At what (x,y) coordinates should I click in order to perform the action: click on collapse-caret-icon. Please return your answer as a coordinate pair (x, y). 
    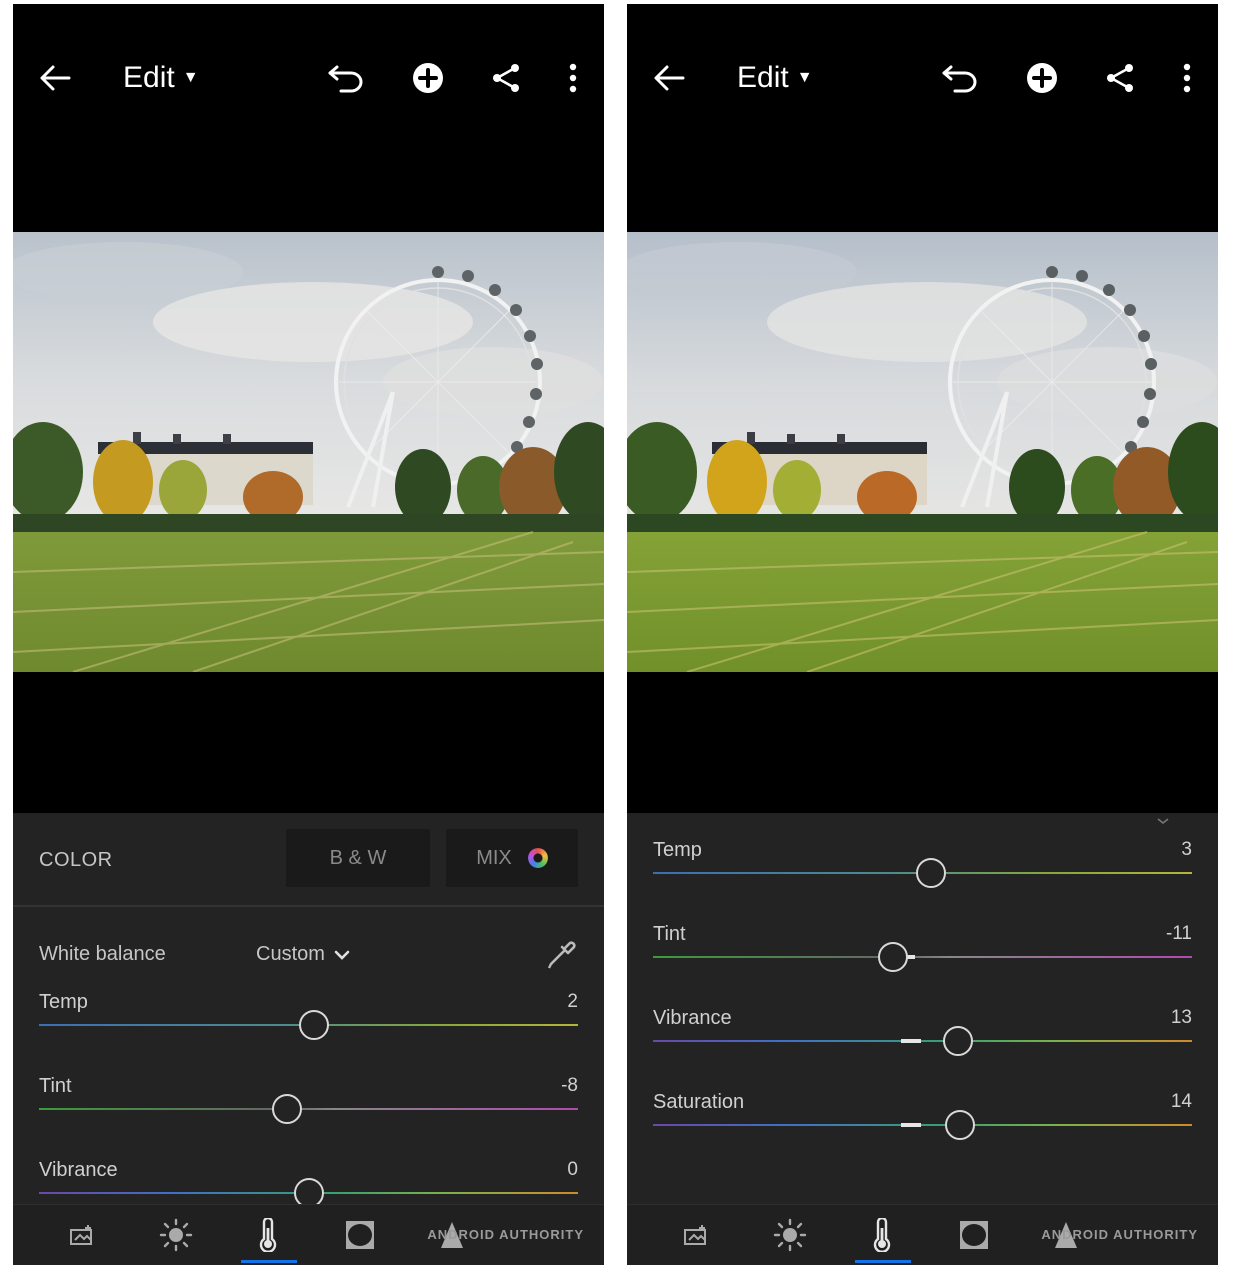
    Looking at the image, I should click on (1163, 821).